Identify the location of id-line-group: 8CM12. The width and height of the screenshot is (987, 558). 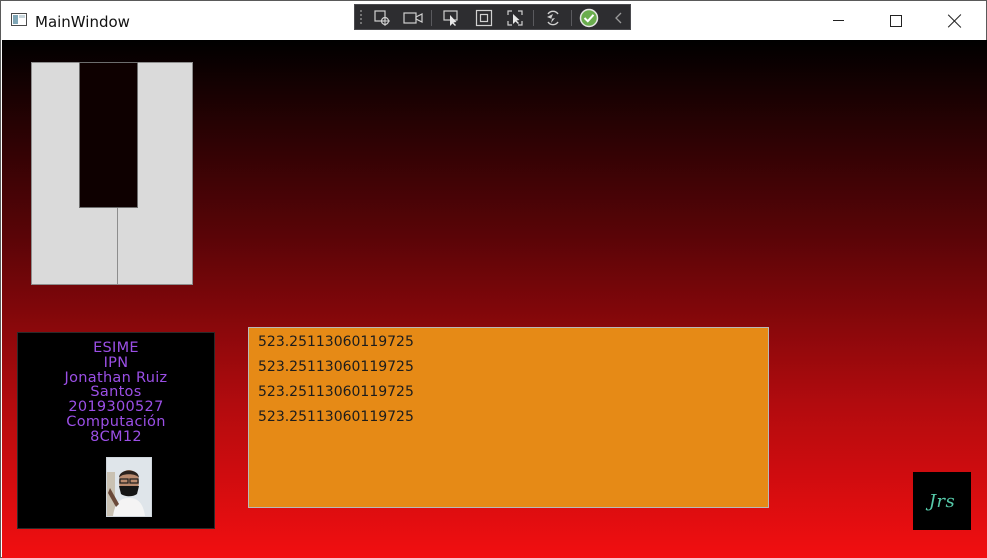
(116, 436).